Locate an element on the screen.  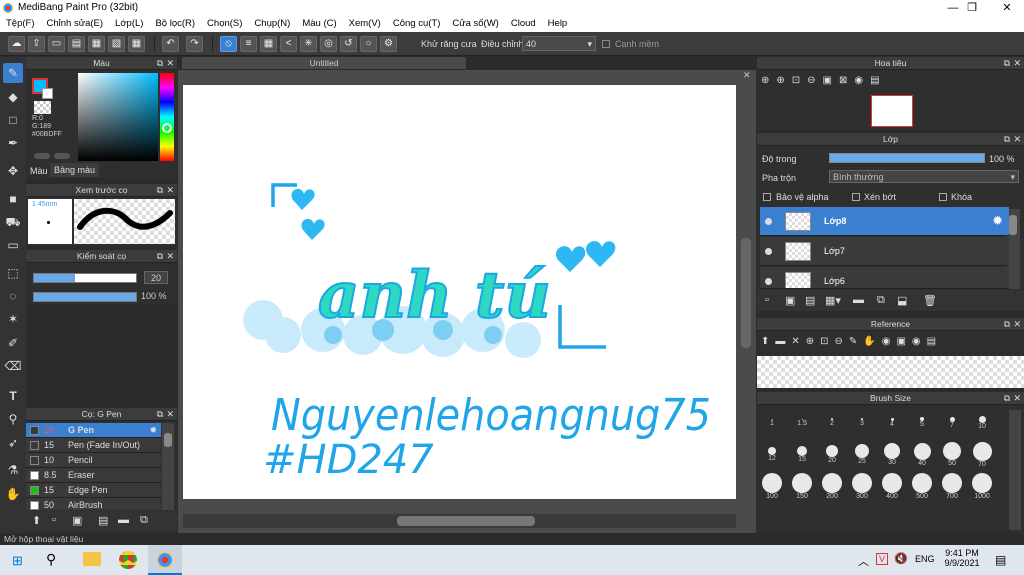
adjust-select: 40 ▾ is located at coordinates (559, 43).